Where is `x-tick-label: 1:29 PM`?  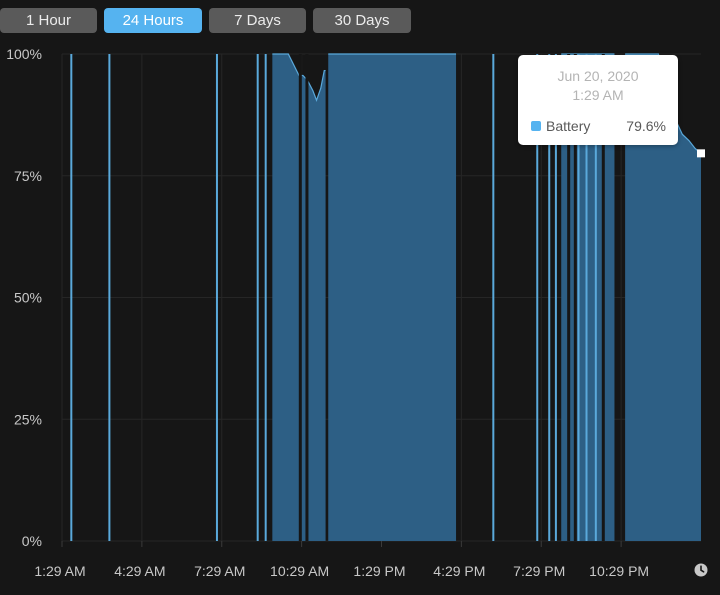
x-tick-label: 1:29 PM is located at coordinates (379, 571).